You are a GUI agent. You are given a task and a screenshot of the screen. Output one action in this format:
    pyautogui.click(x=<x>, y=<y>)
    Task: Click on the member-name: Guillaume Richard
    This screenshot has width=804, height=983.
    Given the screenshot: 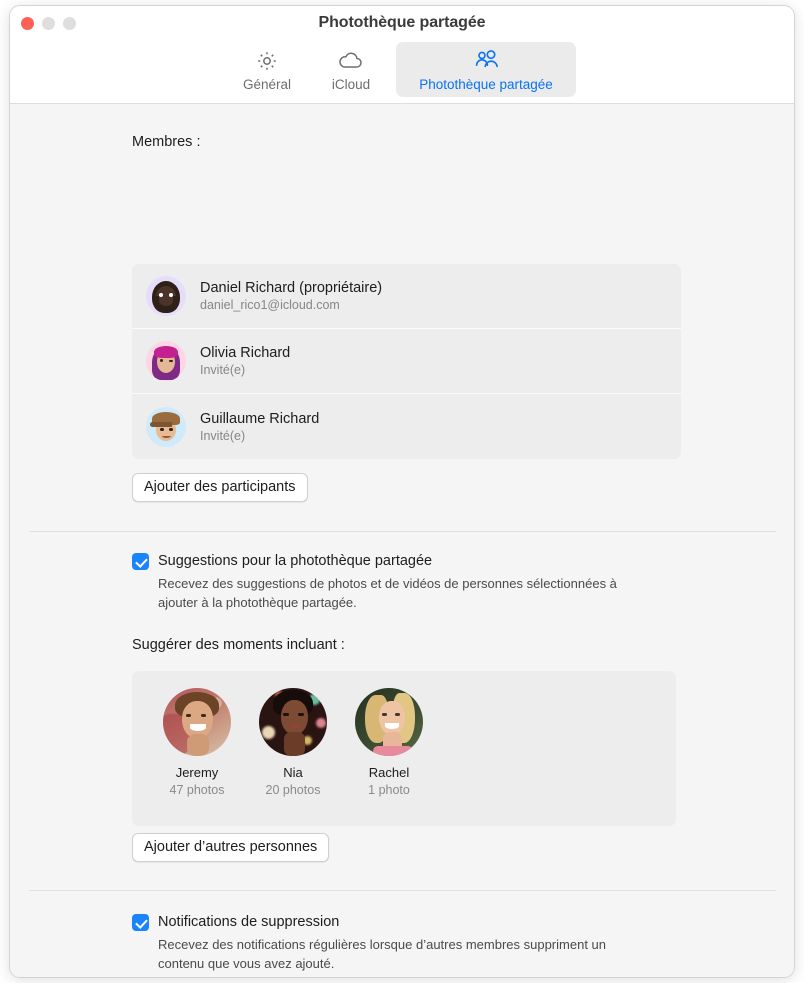 What is the action you would take?
    pyautogui.click(x=260, y=418)
    